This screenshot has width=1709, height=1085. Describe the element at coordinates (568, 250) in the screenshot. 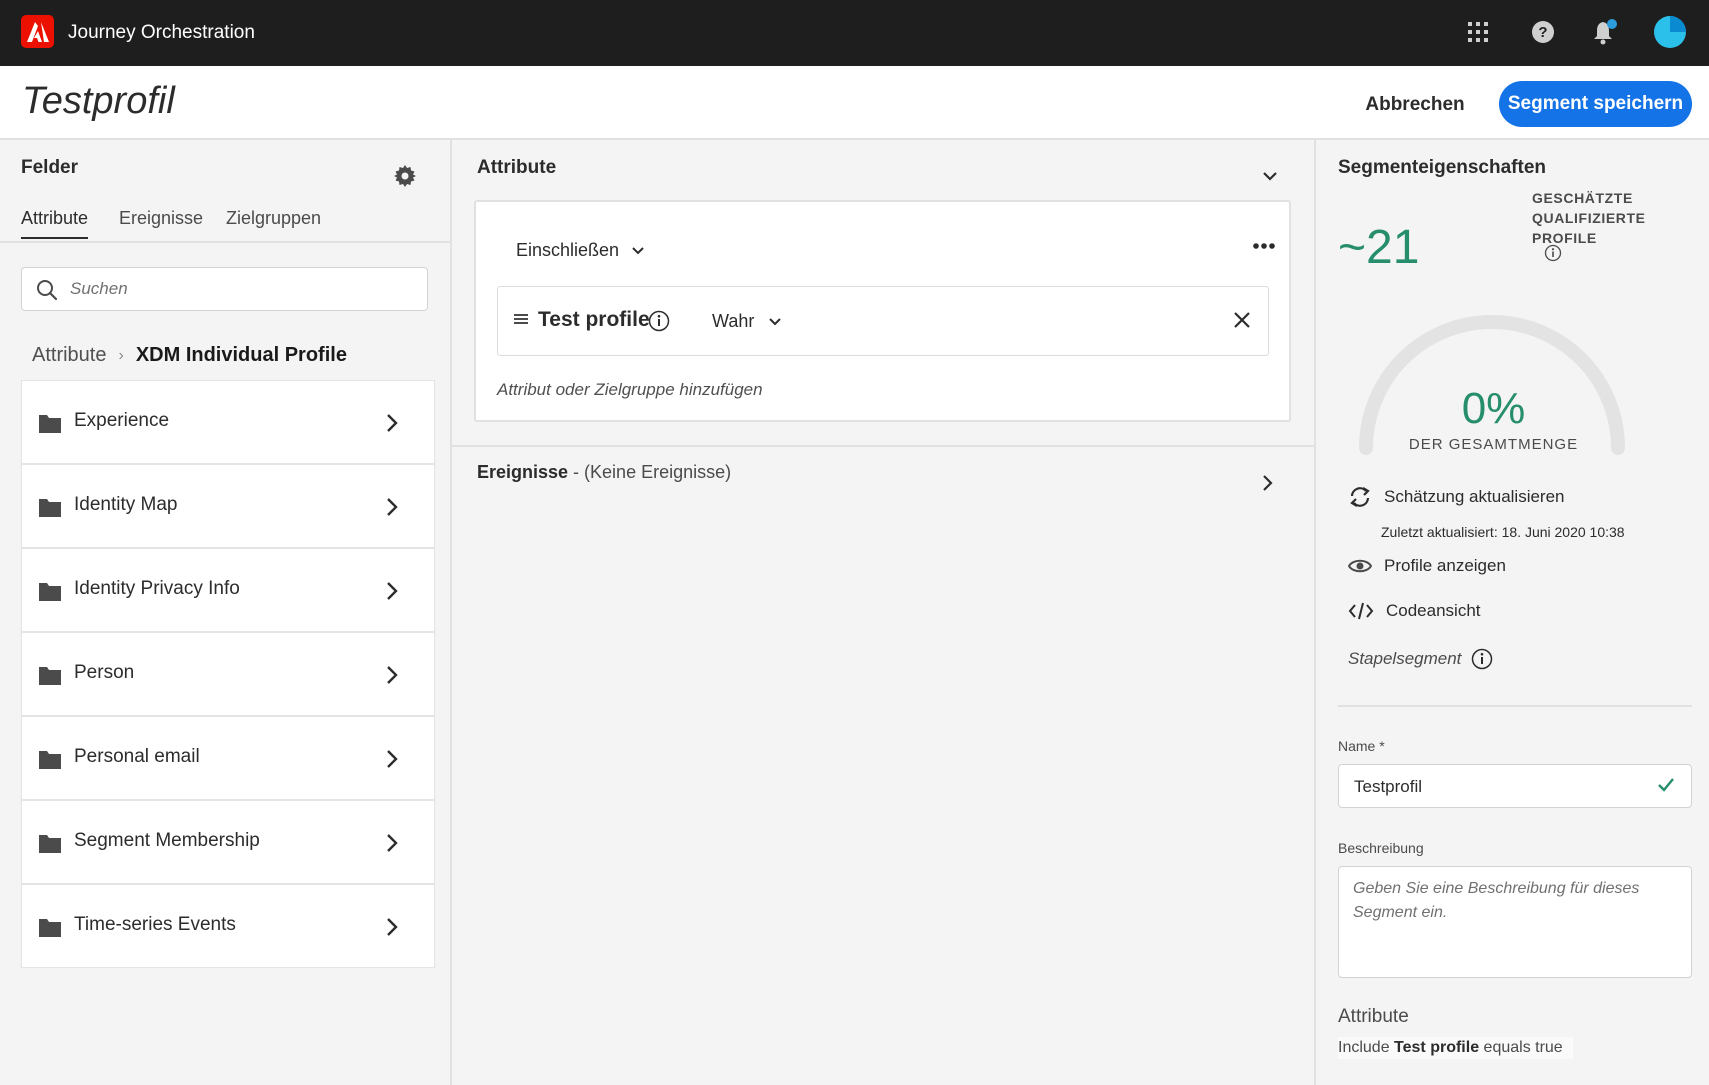

I see `include-label: Einschließen` at that location.